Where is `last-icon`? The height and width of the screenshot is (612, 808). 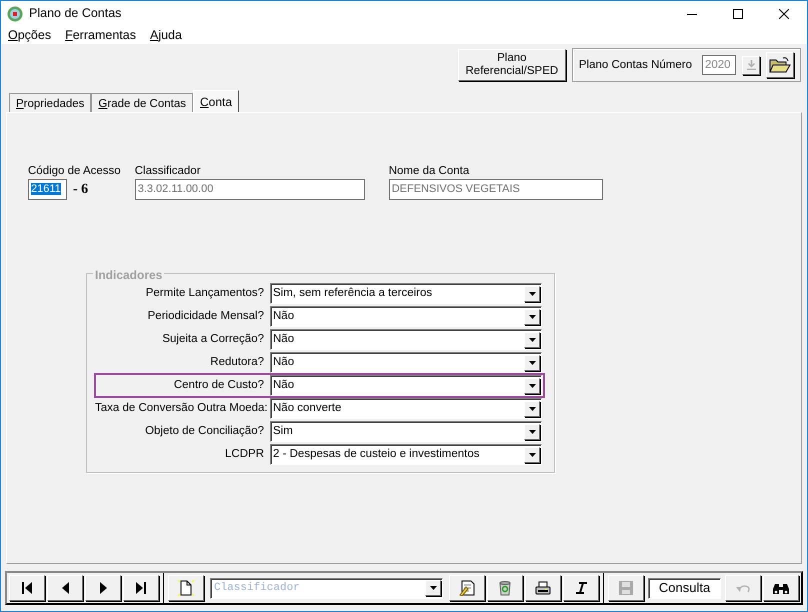
last-icon is located at coordinates (141, 588).